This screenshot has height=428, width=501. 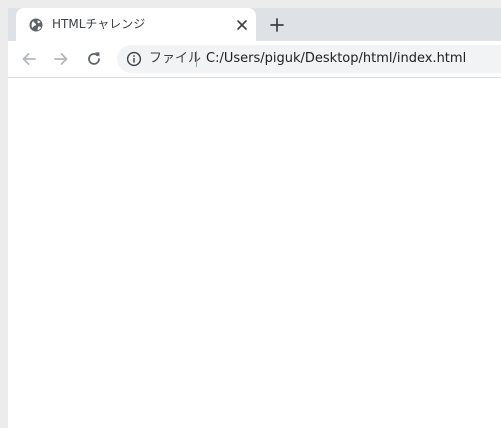 I want to click on tab-active: HTMLチャレンジ, so click(x=136, y=24).